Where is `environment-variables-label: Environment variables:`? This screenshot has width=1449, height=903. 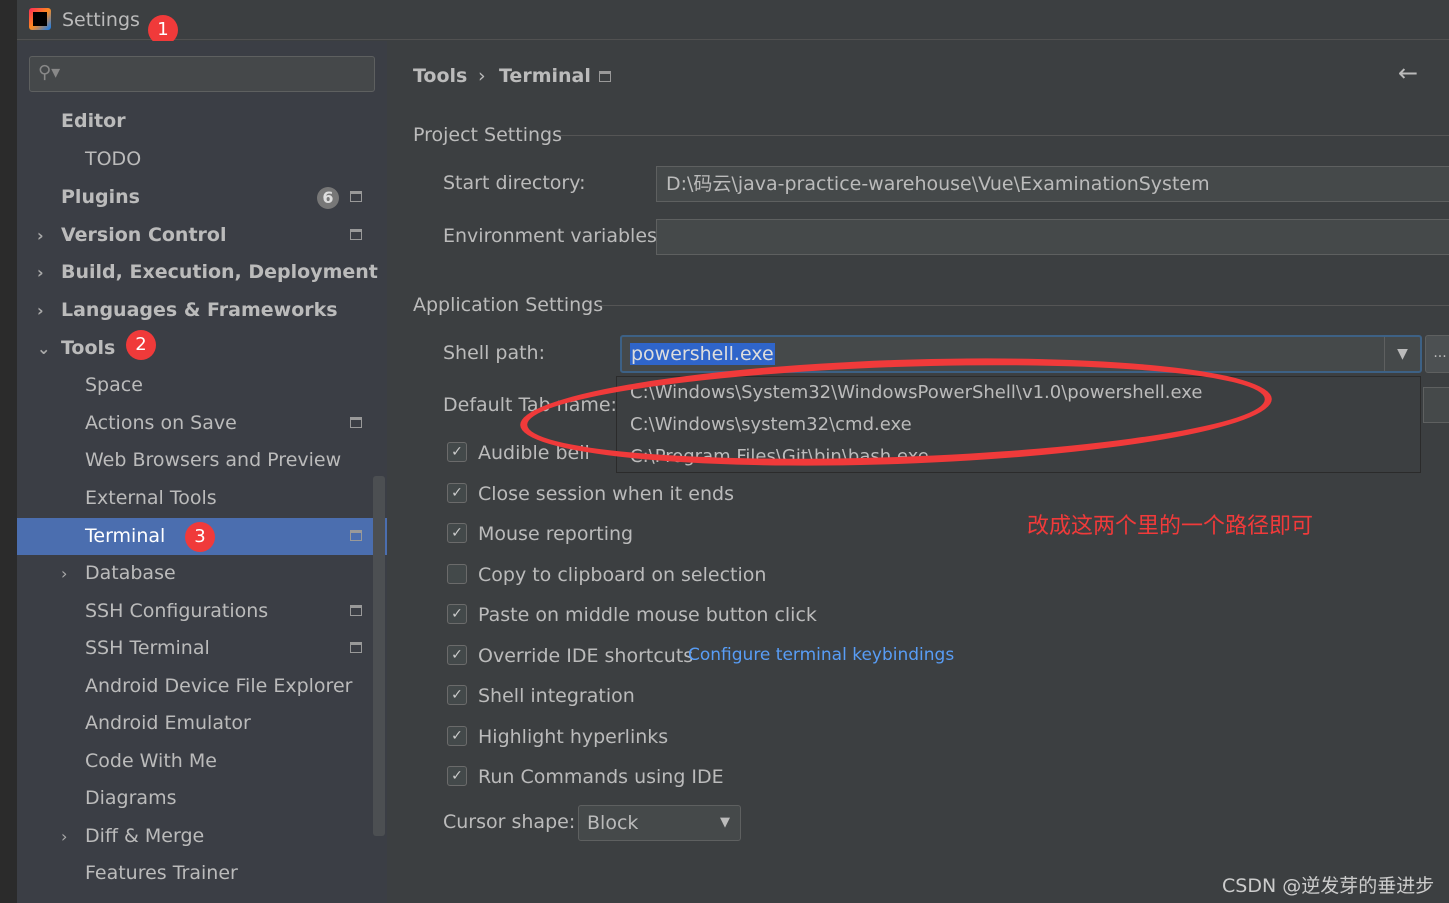
environment-variables-label: Environment variables: is located at coordinates (553, 236).